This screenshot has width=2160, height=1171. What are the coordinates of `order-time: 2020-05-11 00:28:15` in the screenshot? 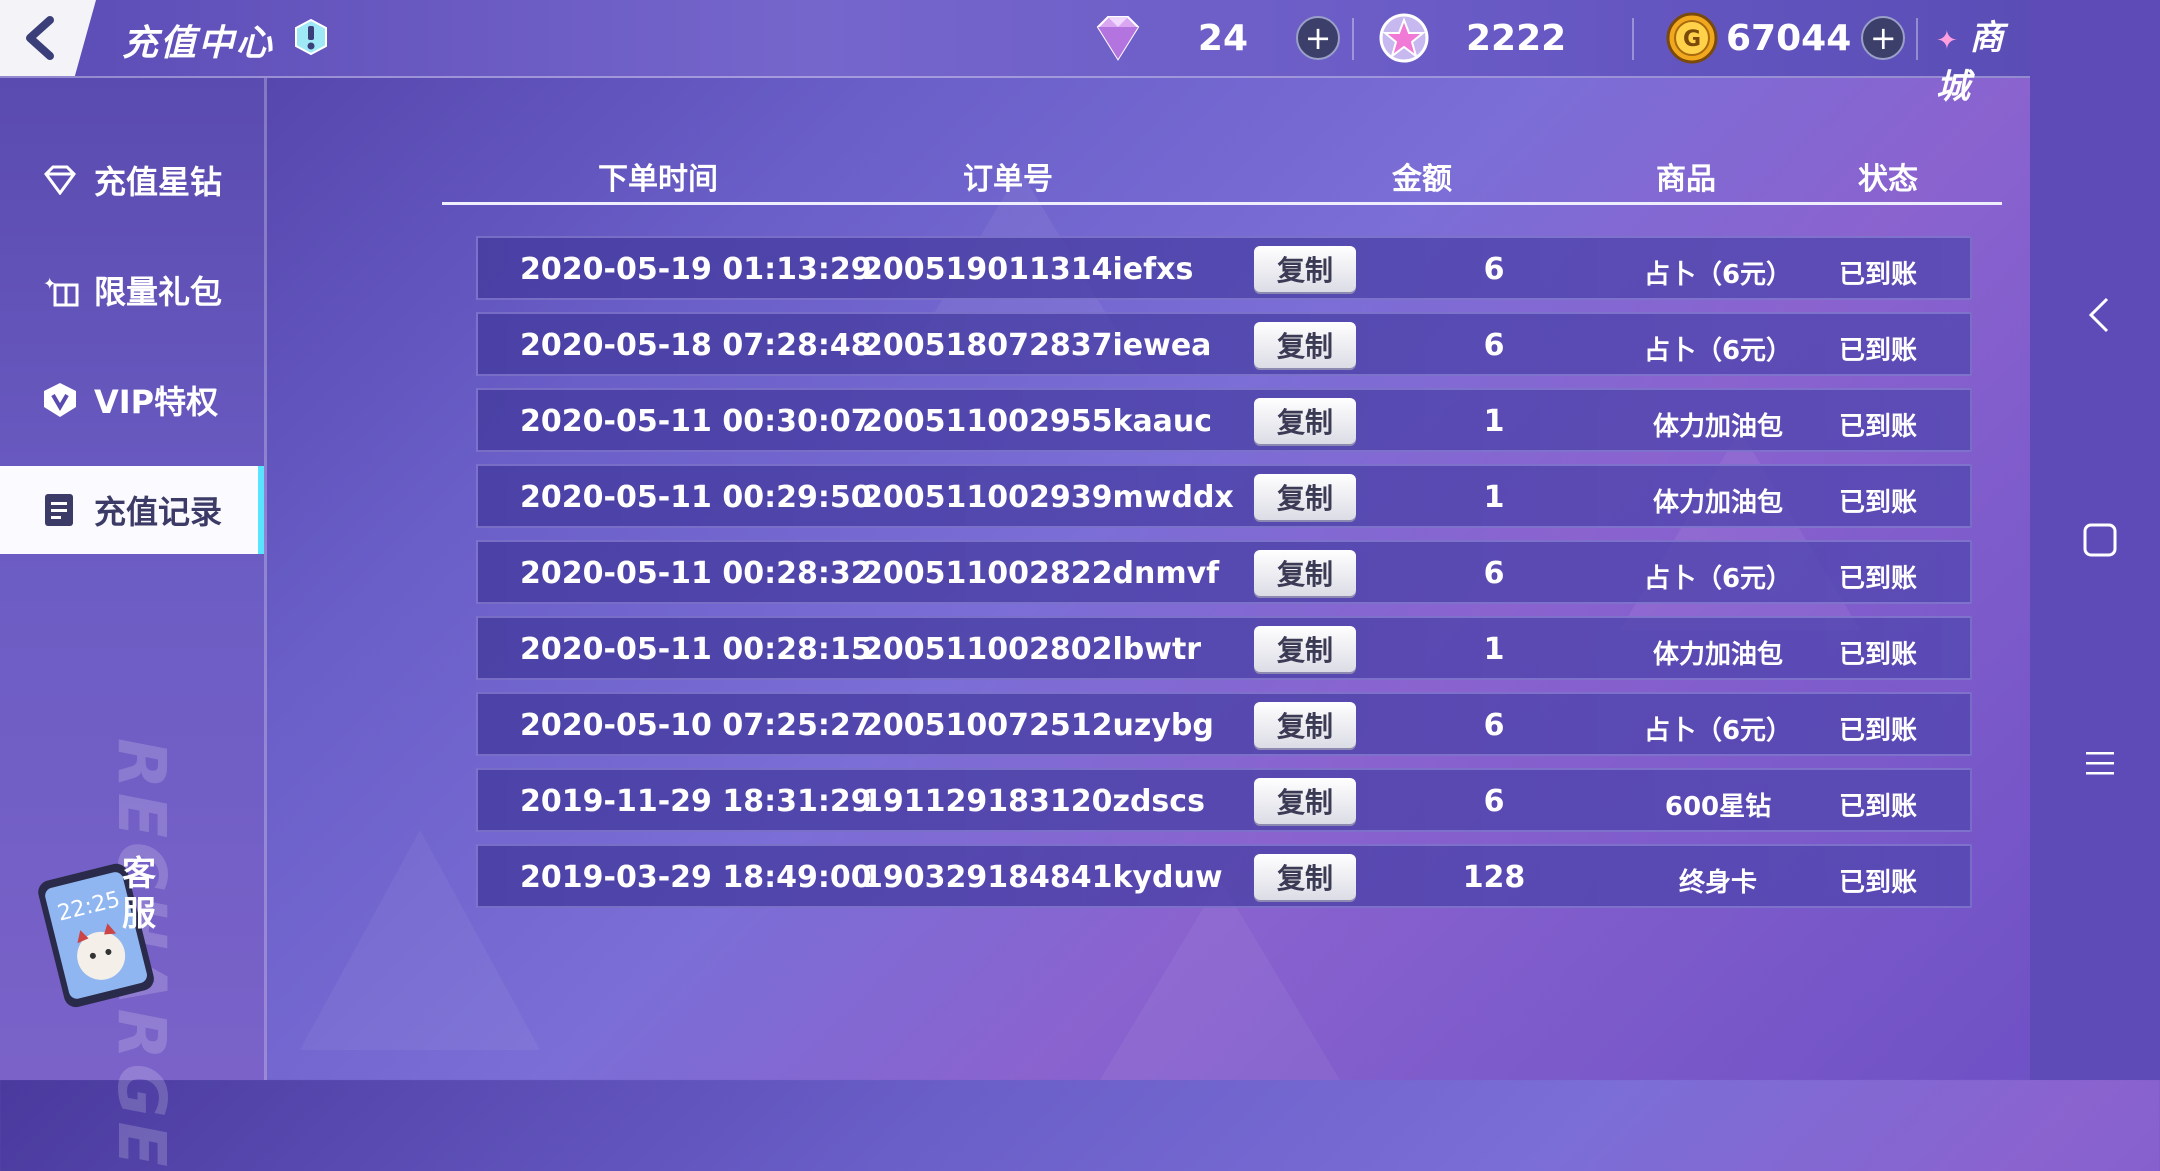 It's located at (696, 649).